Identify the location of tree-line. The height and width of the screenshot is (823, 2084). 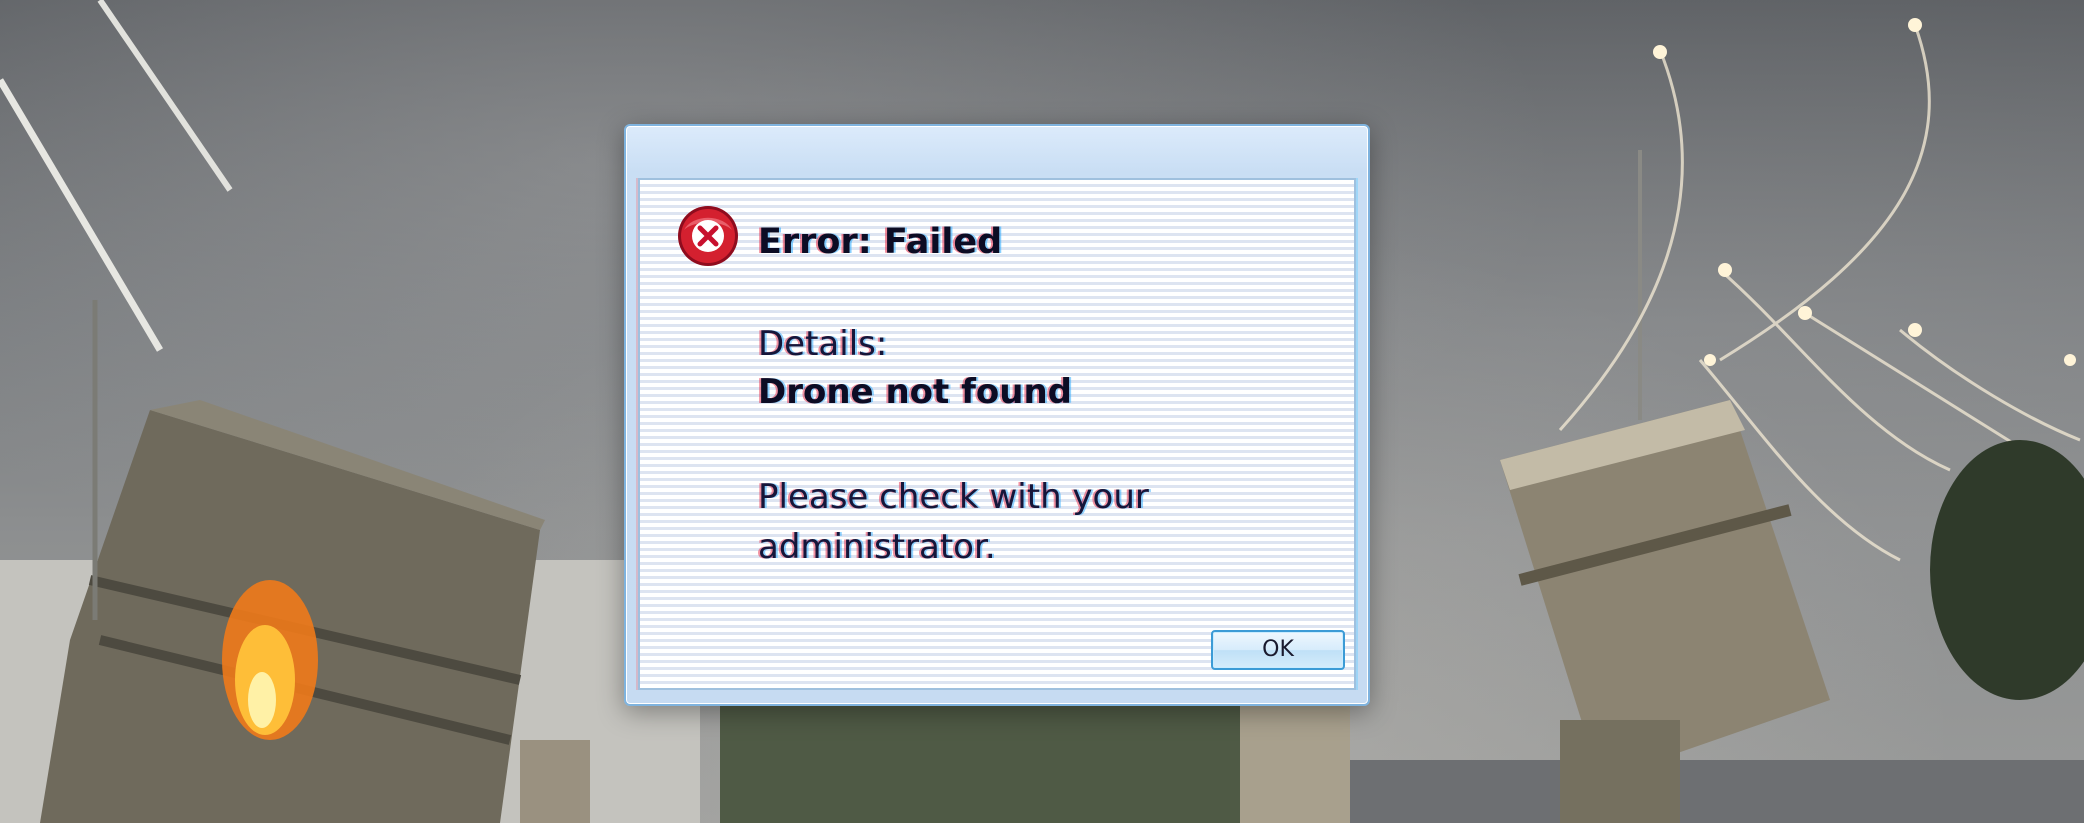
(1000, 761).